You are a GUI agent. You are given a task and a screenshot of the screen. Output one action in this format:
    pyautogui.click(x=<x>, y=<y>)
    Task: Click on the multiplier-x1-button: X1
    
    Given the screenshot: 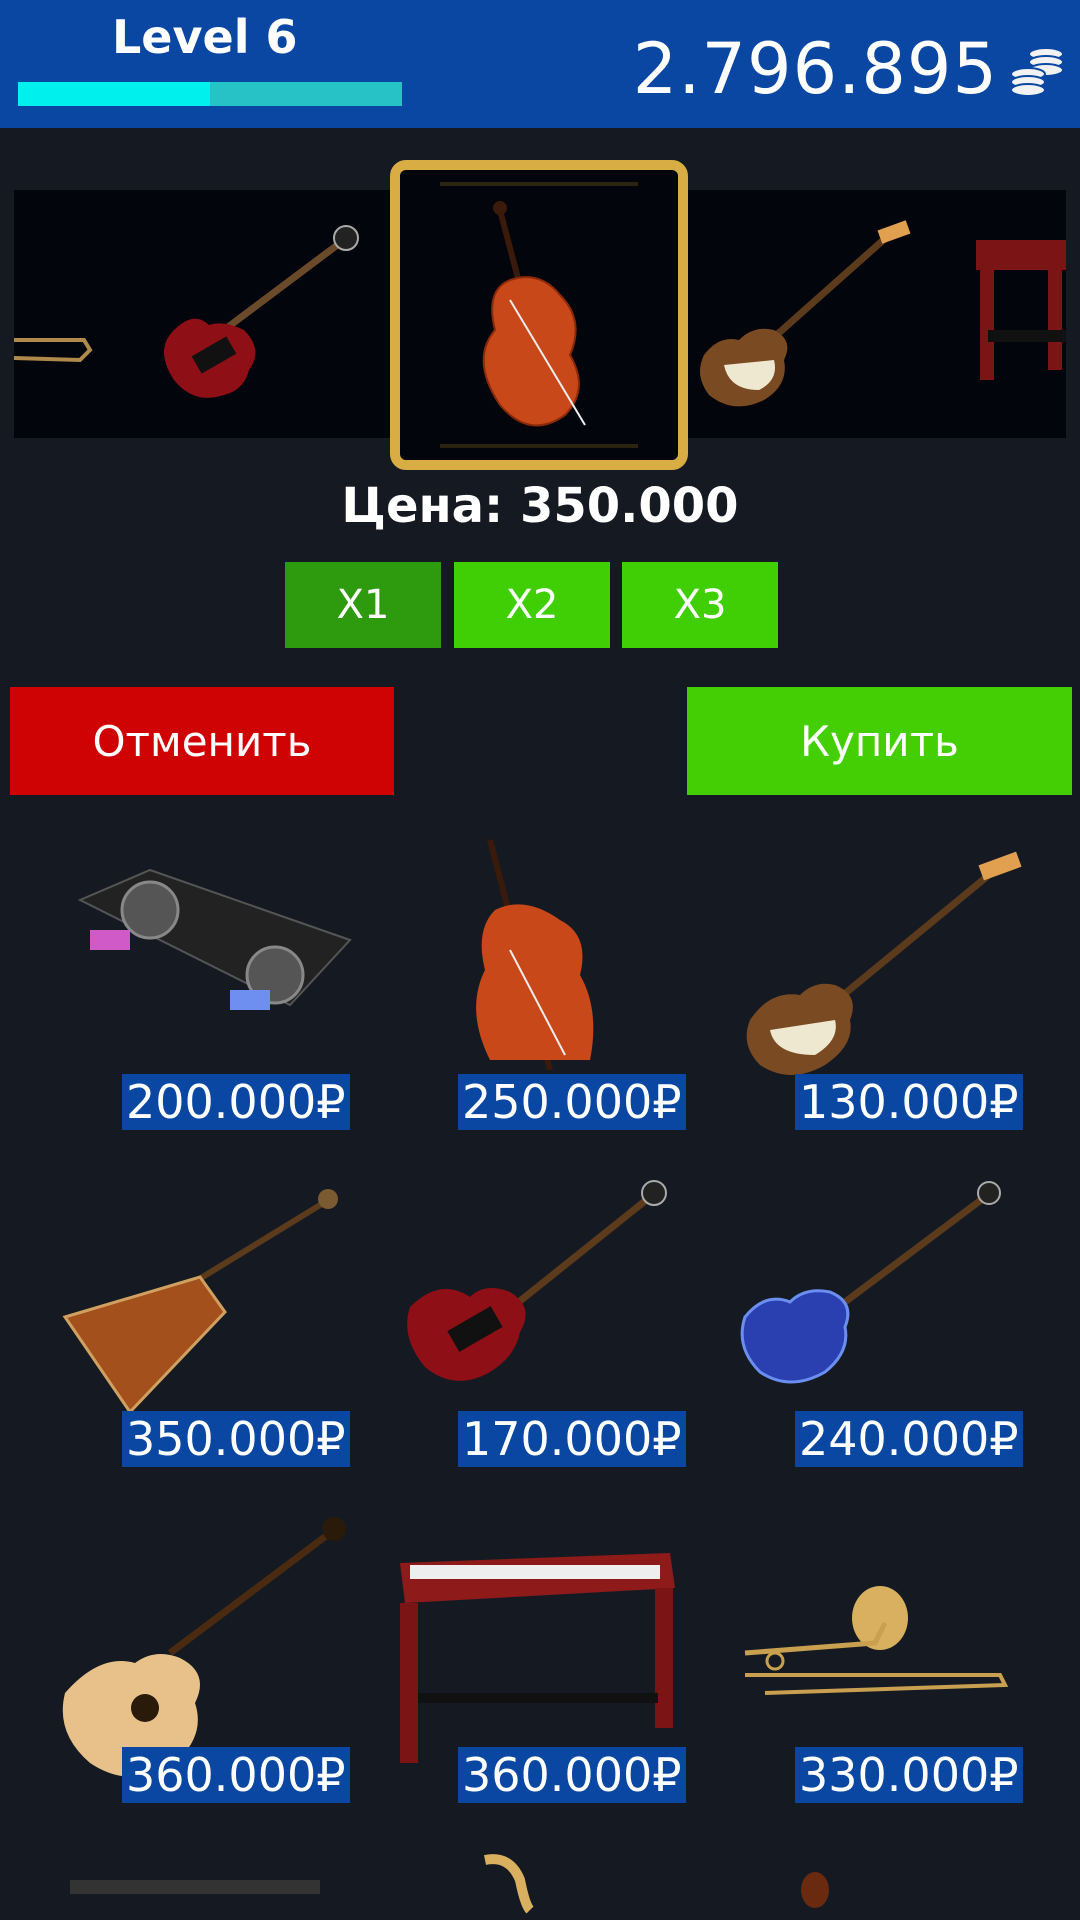 What is the action you would take?
    pyautogui.click(x=363, y=605)
    